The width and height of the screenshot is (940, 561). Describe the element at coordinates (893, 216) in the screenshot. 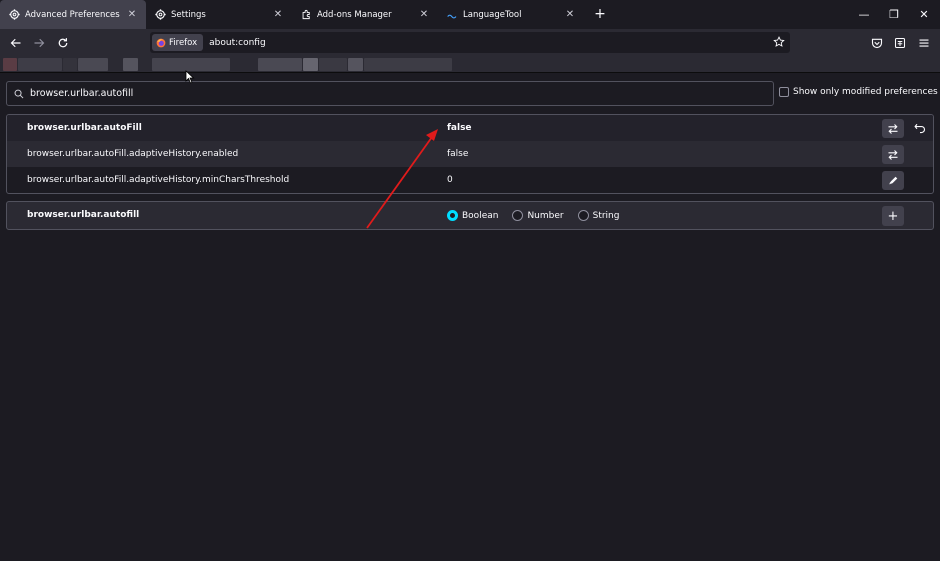

I see `add-preference-button: +` at that location.